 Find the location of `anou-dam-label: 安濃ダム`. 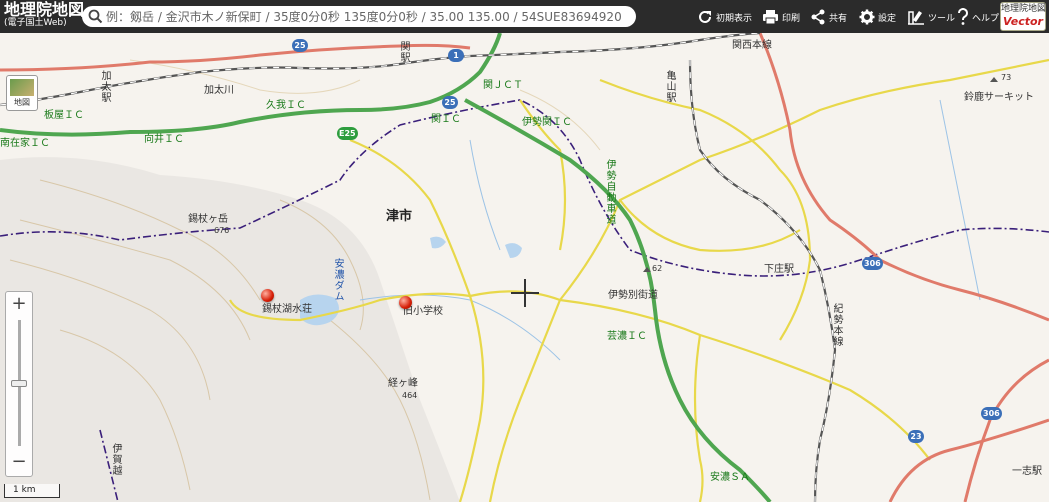

anou-dam-label: 安濃ダム is located at coordinates (337, 280).